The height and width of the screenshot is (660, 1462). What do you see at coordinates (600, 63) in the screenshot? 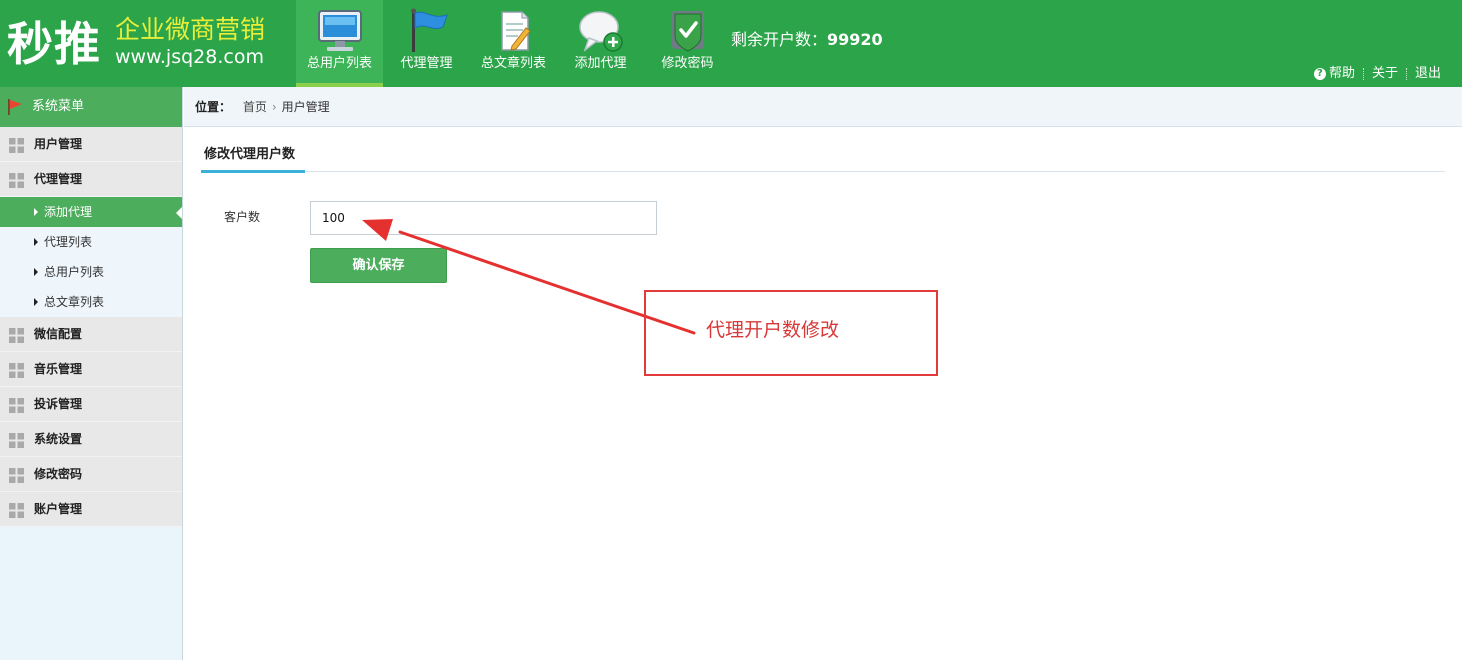
I see `nav-label: 添加代理` at bounding box center [600, 63].